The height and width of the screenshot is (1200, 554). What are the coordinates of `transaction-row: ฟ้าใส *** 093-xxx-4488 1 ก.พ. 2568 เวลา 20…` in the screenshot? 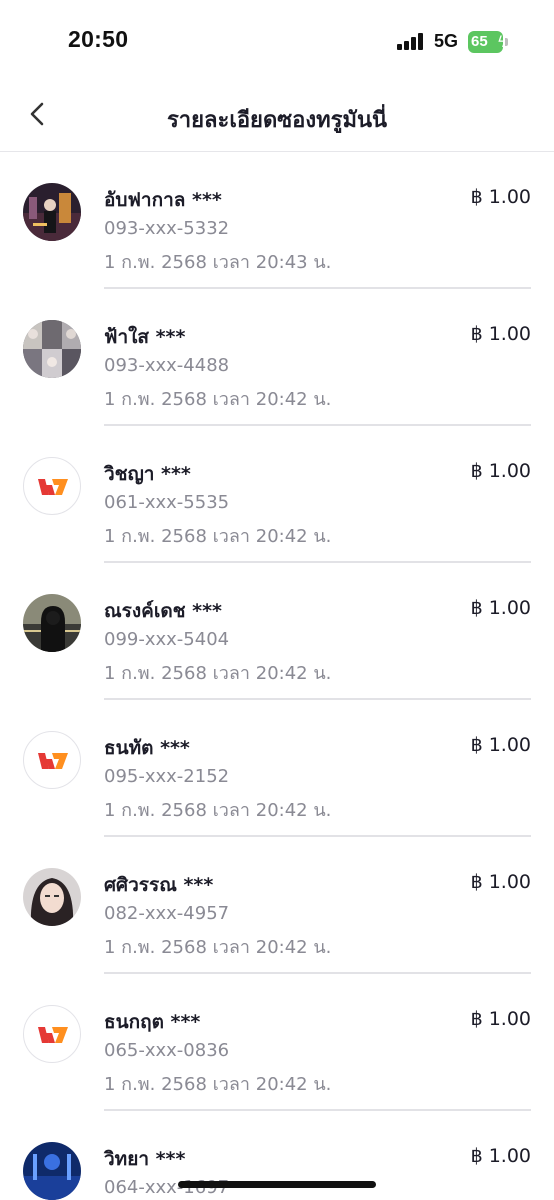 It's located at (277, 357).